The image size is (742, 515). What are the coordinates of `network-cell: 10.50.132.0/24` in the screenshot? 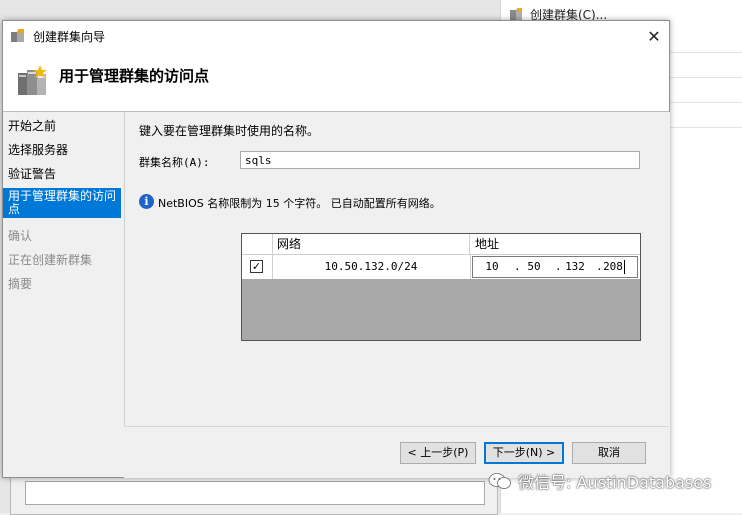 It's located at (371, 267).